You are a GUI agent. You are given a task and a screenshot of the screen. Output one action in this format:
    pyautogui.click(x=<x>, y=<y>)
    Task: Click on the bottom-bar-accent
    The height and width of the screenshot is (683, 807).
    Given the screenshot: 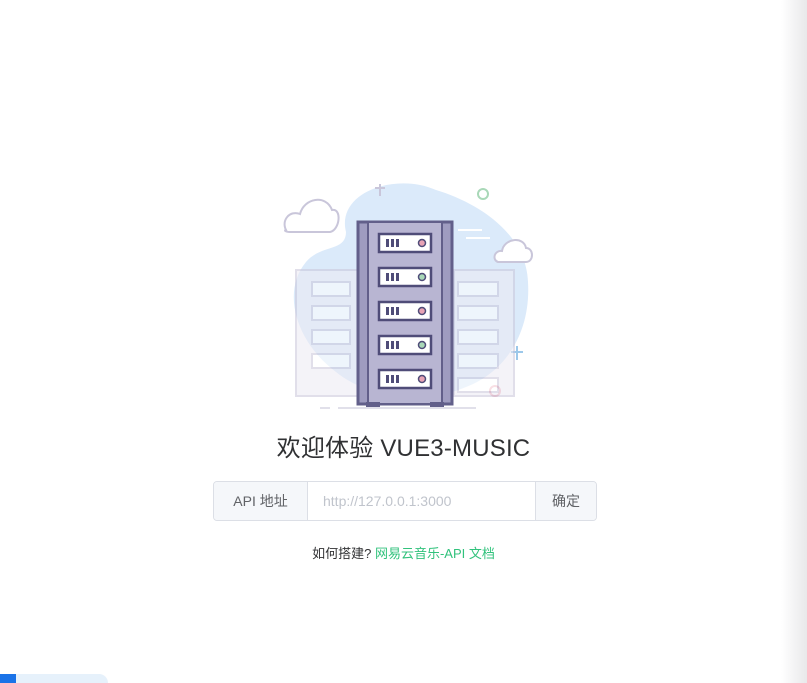 What is the action you would take?
    pyautogui.click(x=8, y=678)
    